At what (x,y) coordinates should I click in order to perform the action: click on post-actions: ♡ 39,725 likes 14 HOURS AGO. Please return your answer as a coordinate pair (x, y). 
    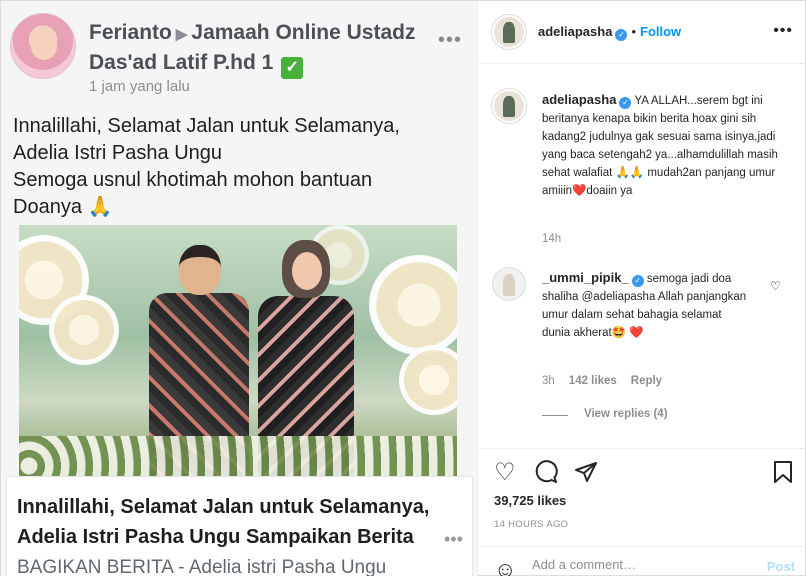
    Looking at the image, I should click on (642, 498).